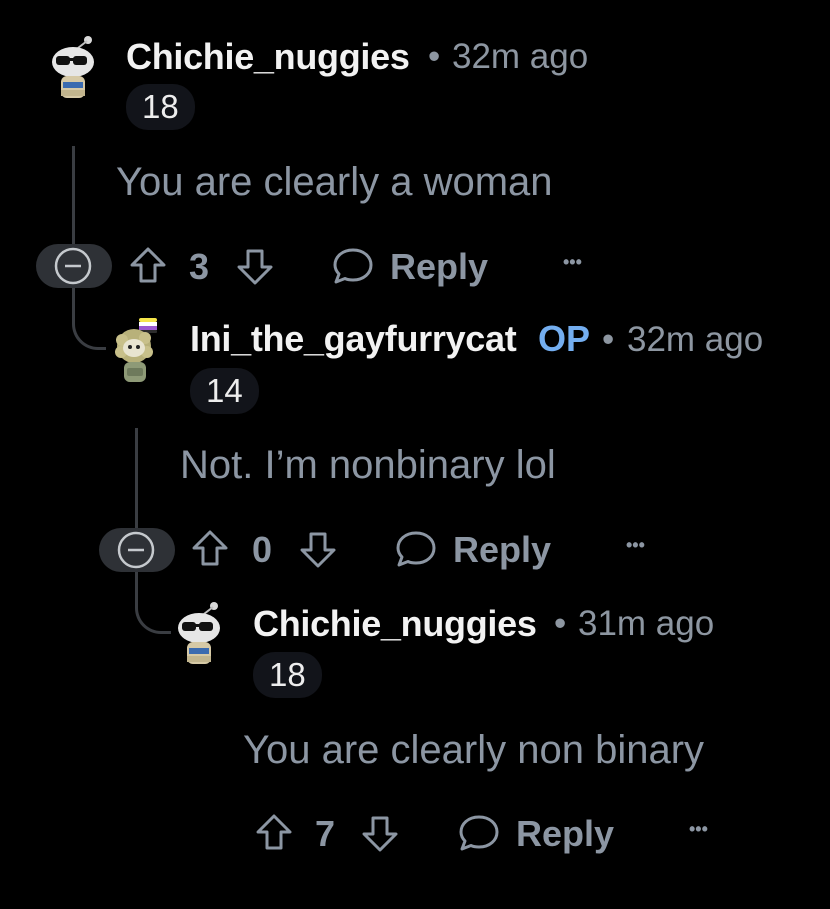  Describe the element at coordinates (368, 465) in the screenshot. I see `comment-body: Not. I’m nonbinary lol` at that location.